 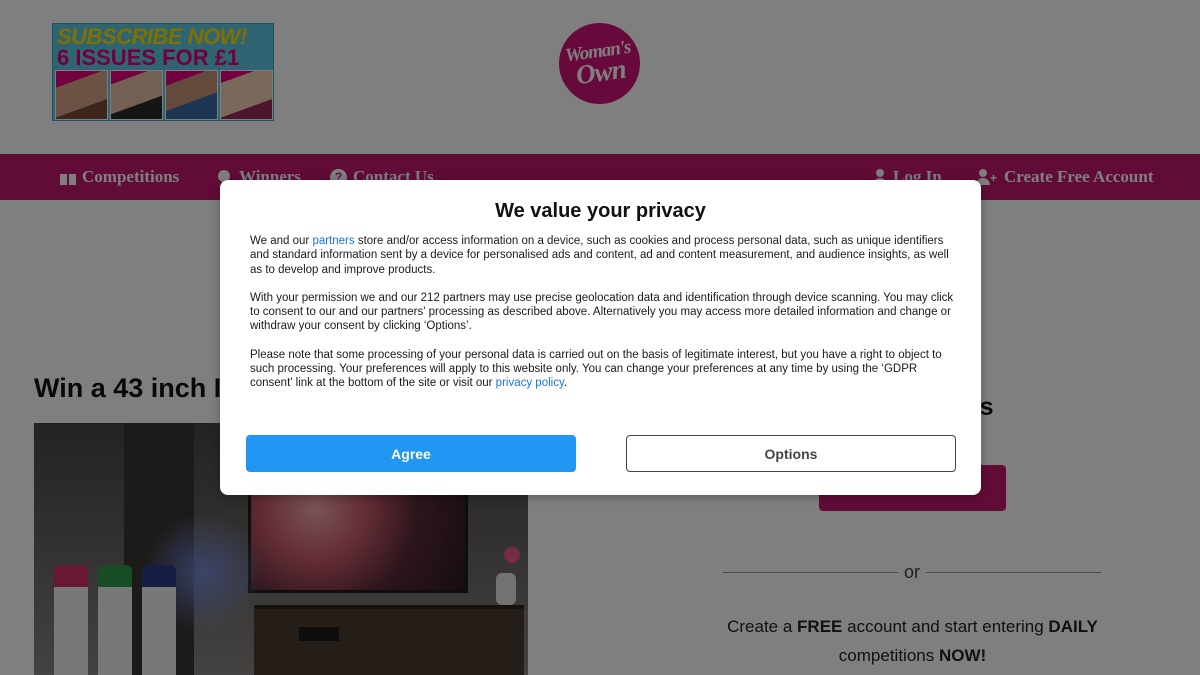 What do you see at coordinates (411, 453) in the screenshot?
I see `agree-button: Agree` at bounding box center [411, 453].